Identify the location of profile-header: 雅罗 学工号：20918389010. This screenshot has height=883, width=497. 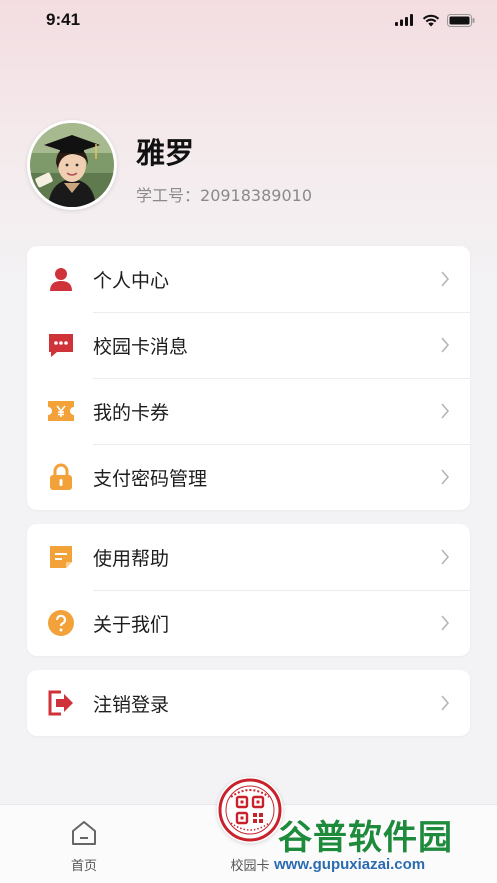
(247, 165).